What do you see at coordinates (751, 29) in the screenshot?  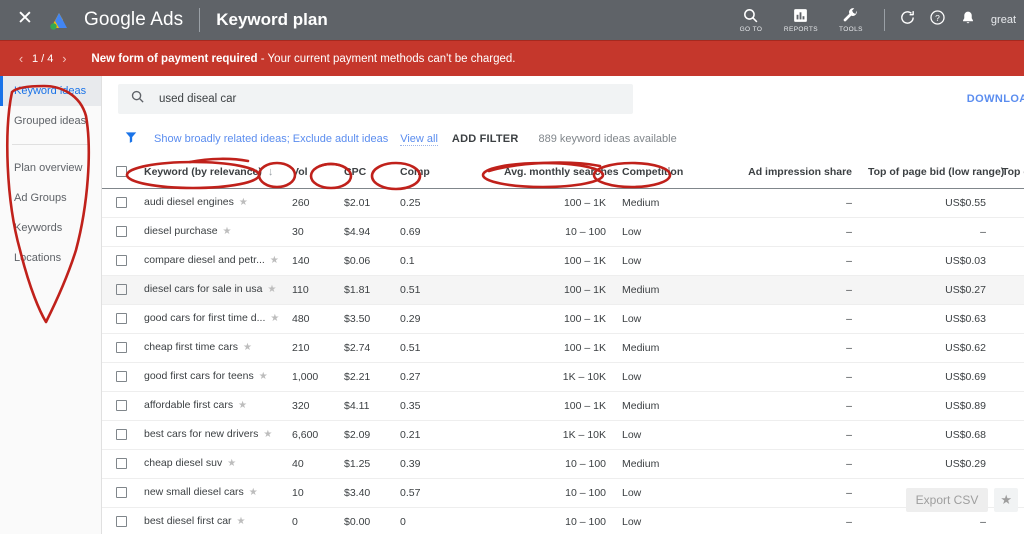 I see `header-goto-label: GO TO` at bounding box center [751, 29].